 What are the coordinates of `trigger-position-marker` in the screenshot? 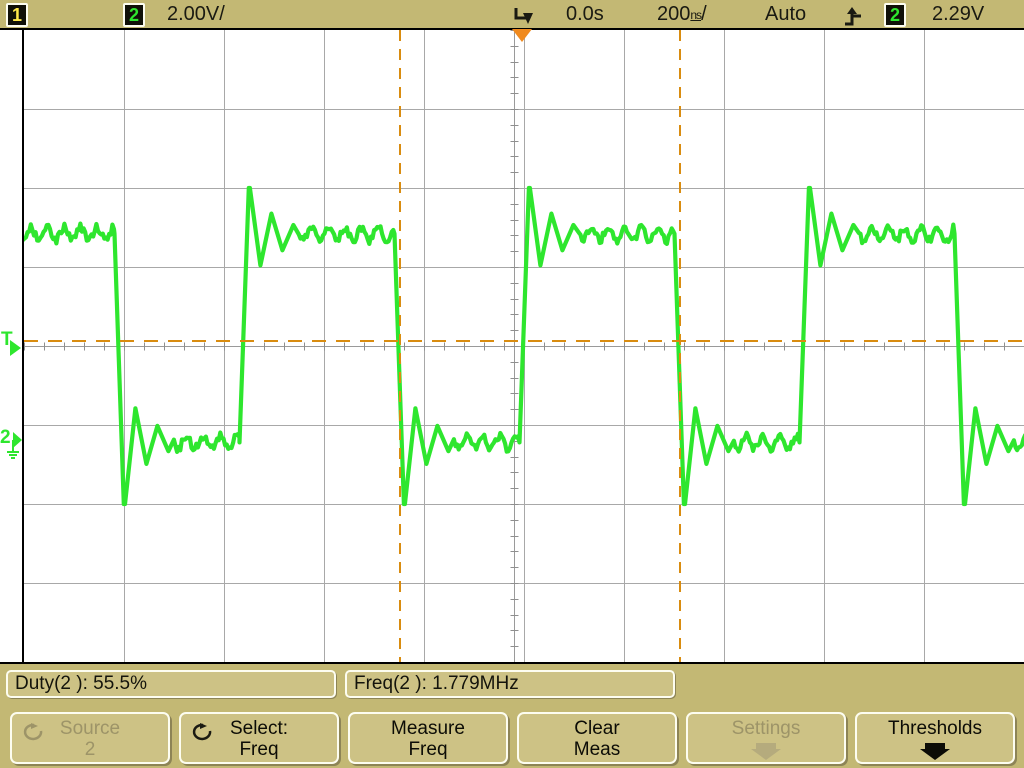 It's located at (522, 35).